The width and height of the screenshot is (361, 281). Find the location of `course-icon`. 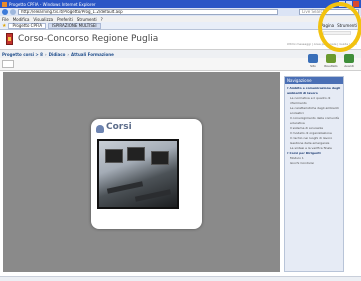

course-icon is located at coordinates (100, 129).